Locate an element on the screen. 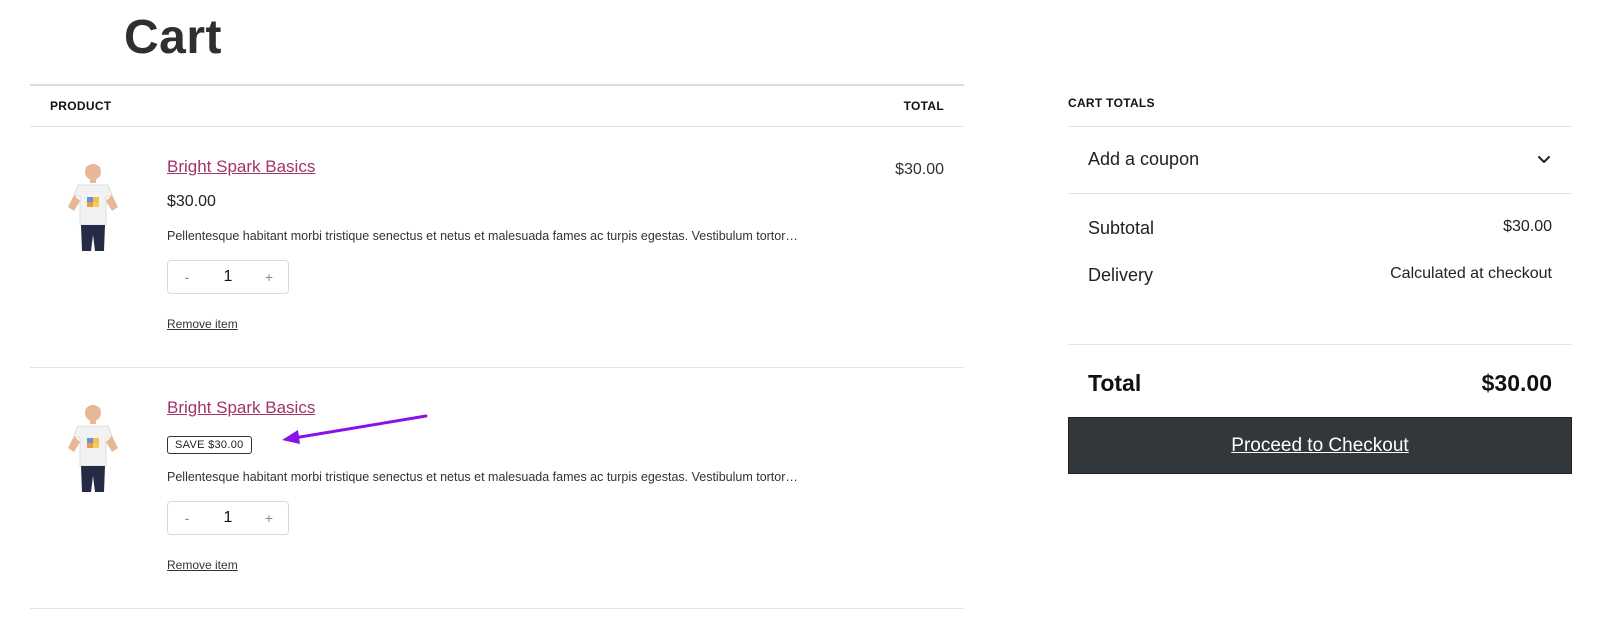 The image size is (1600, 640). annotation-arrow-icon is located at coordinates (355, 429).